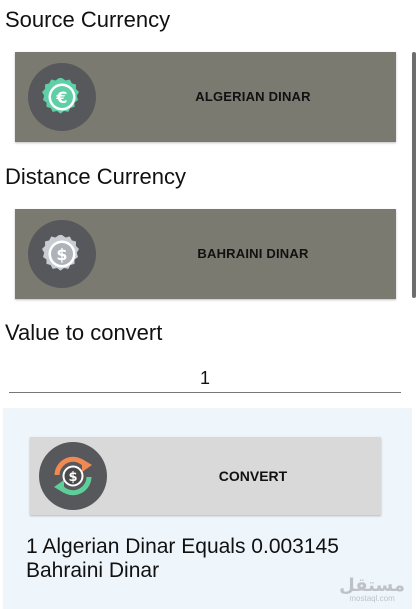 This screenshot has height=609, width=417. I want to click on target-icon-circle: $, so click(62, 254).